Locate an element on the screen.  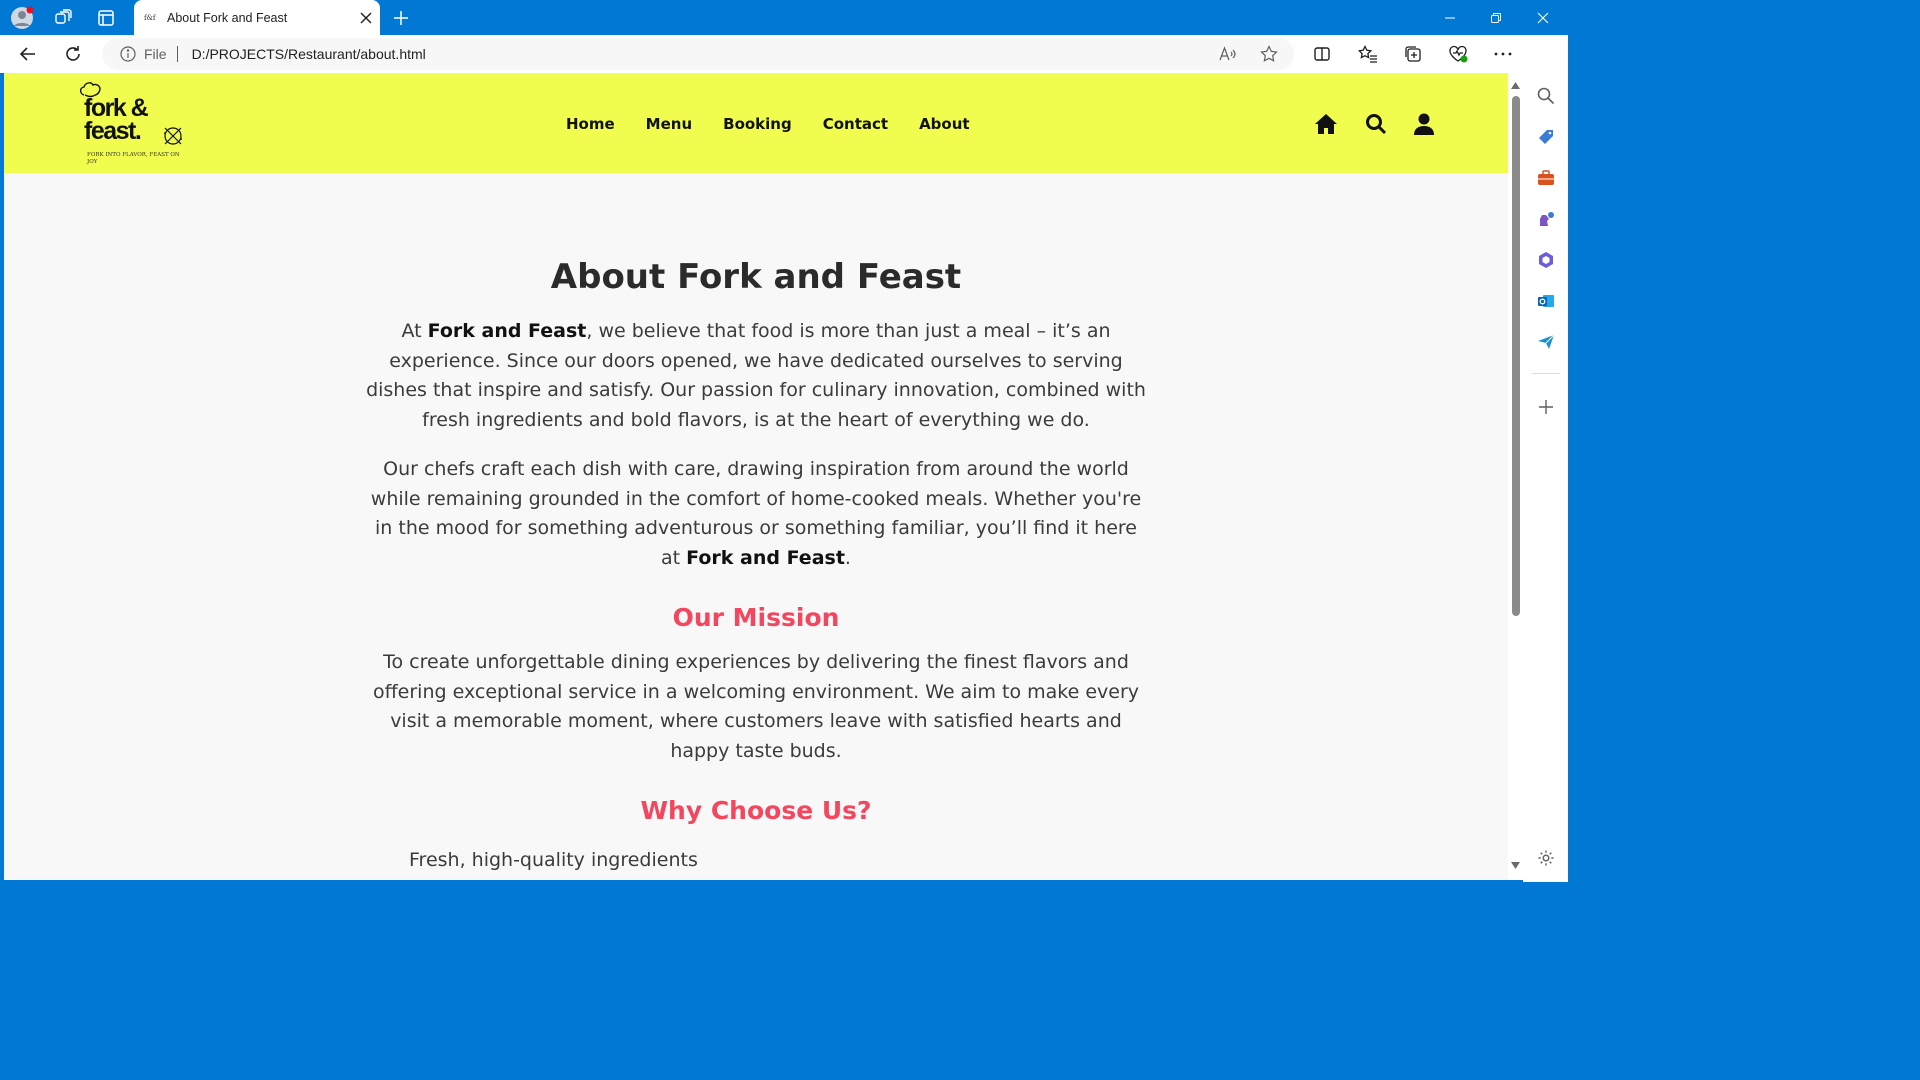
split-screen-icon is located at coordinates (1322, 54).